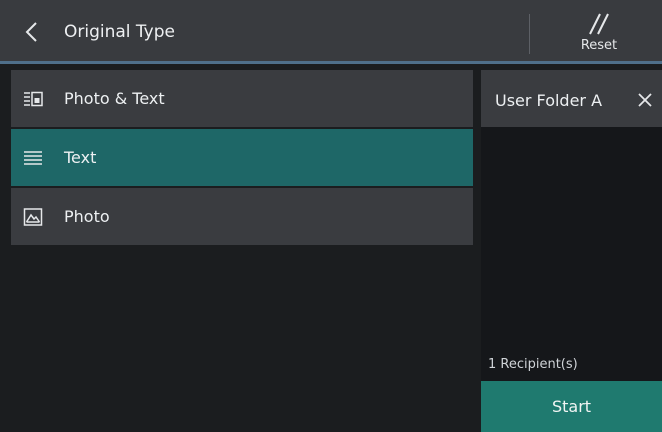  I want to click on close-icon, so click(645, 100).